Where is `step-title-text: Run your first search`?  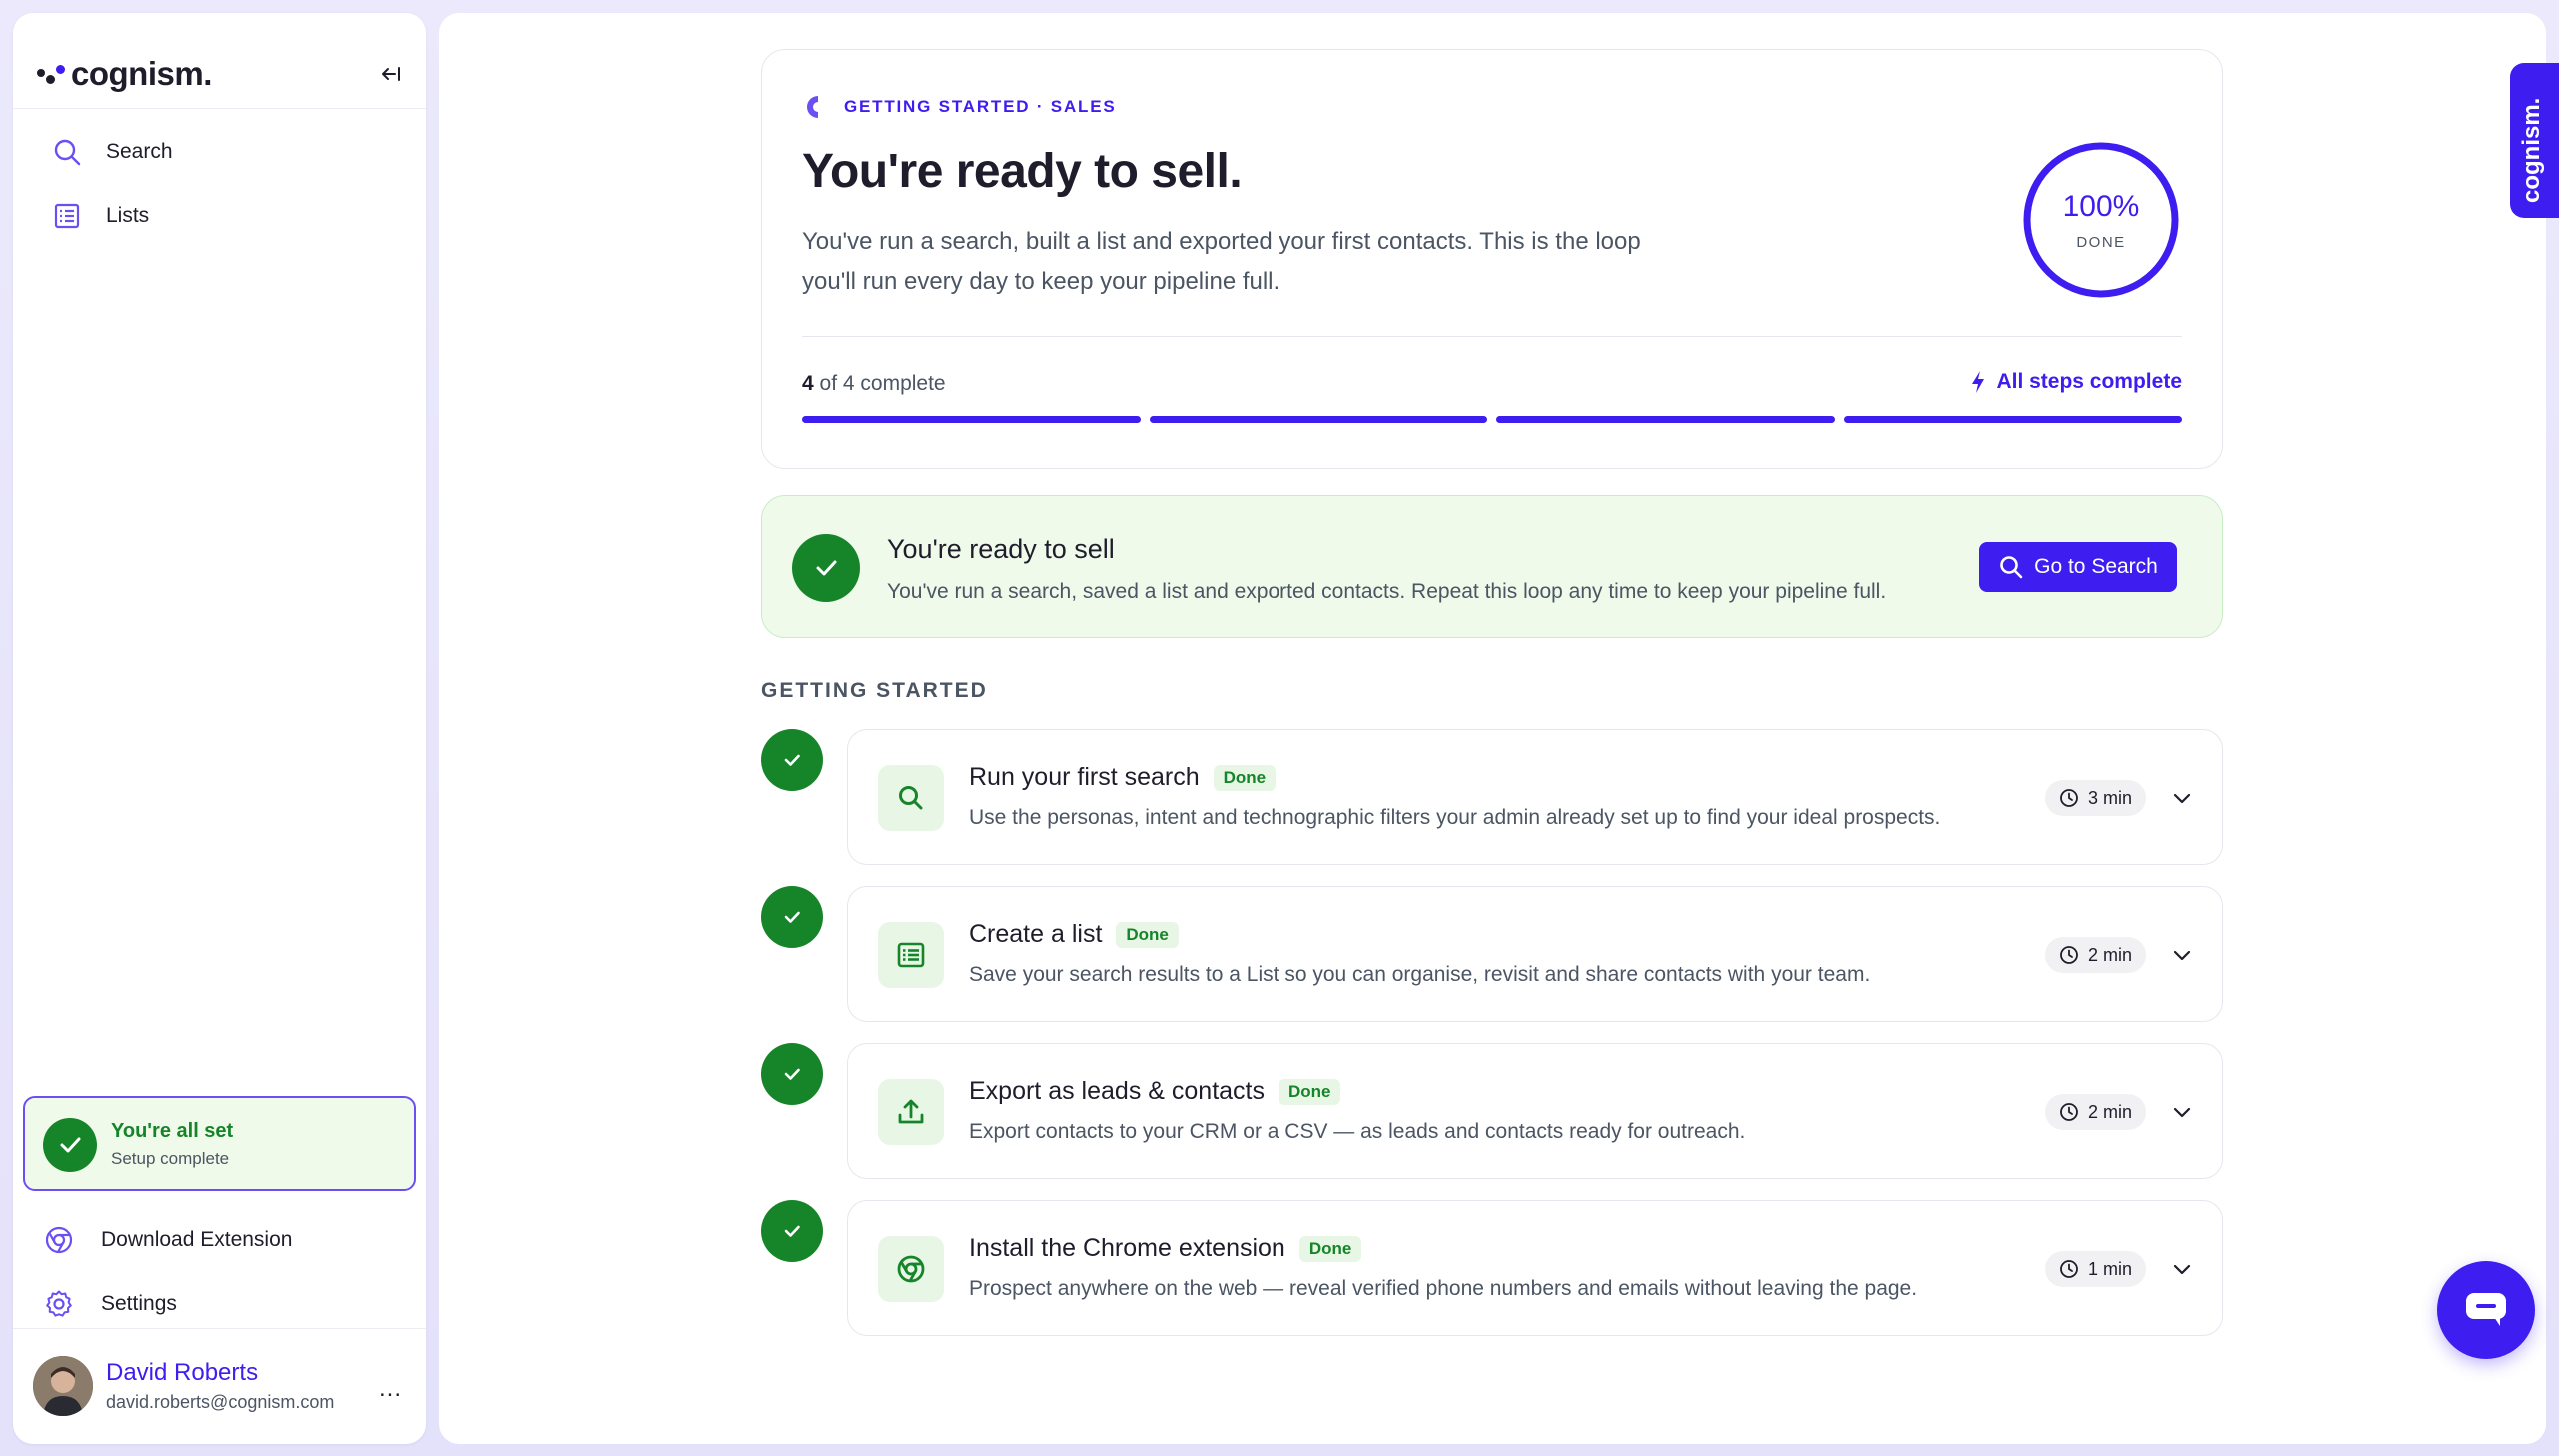
step-title-text: Run your first search is located at coordinates (1084, 777).